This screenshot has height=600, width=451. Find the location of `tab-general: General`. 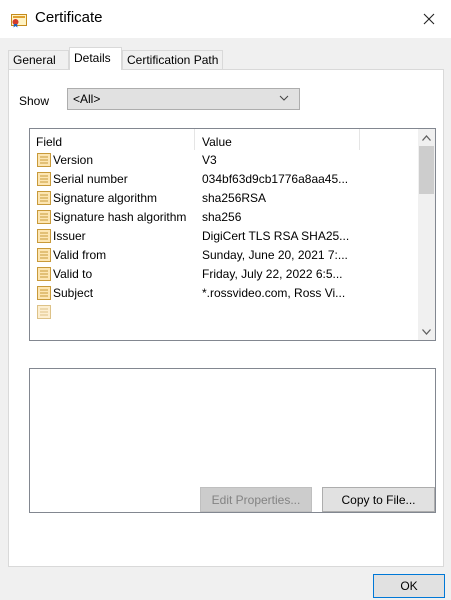

tab-general: General is located at coordinates (38, 59).